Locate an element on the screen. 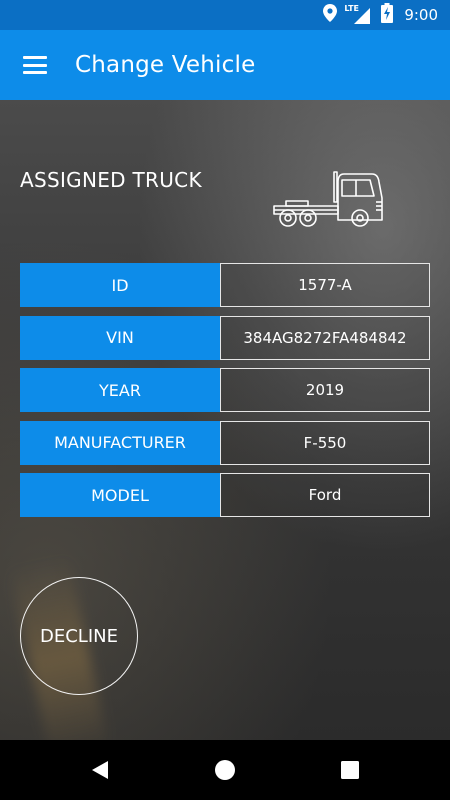 Image resolution: width=450 pixels, height=800 pixels. signal-icon: LTE is located at coordinates (358, 14).